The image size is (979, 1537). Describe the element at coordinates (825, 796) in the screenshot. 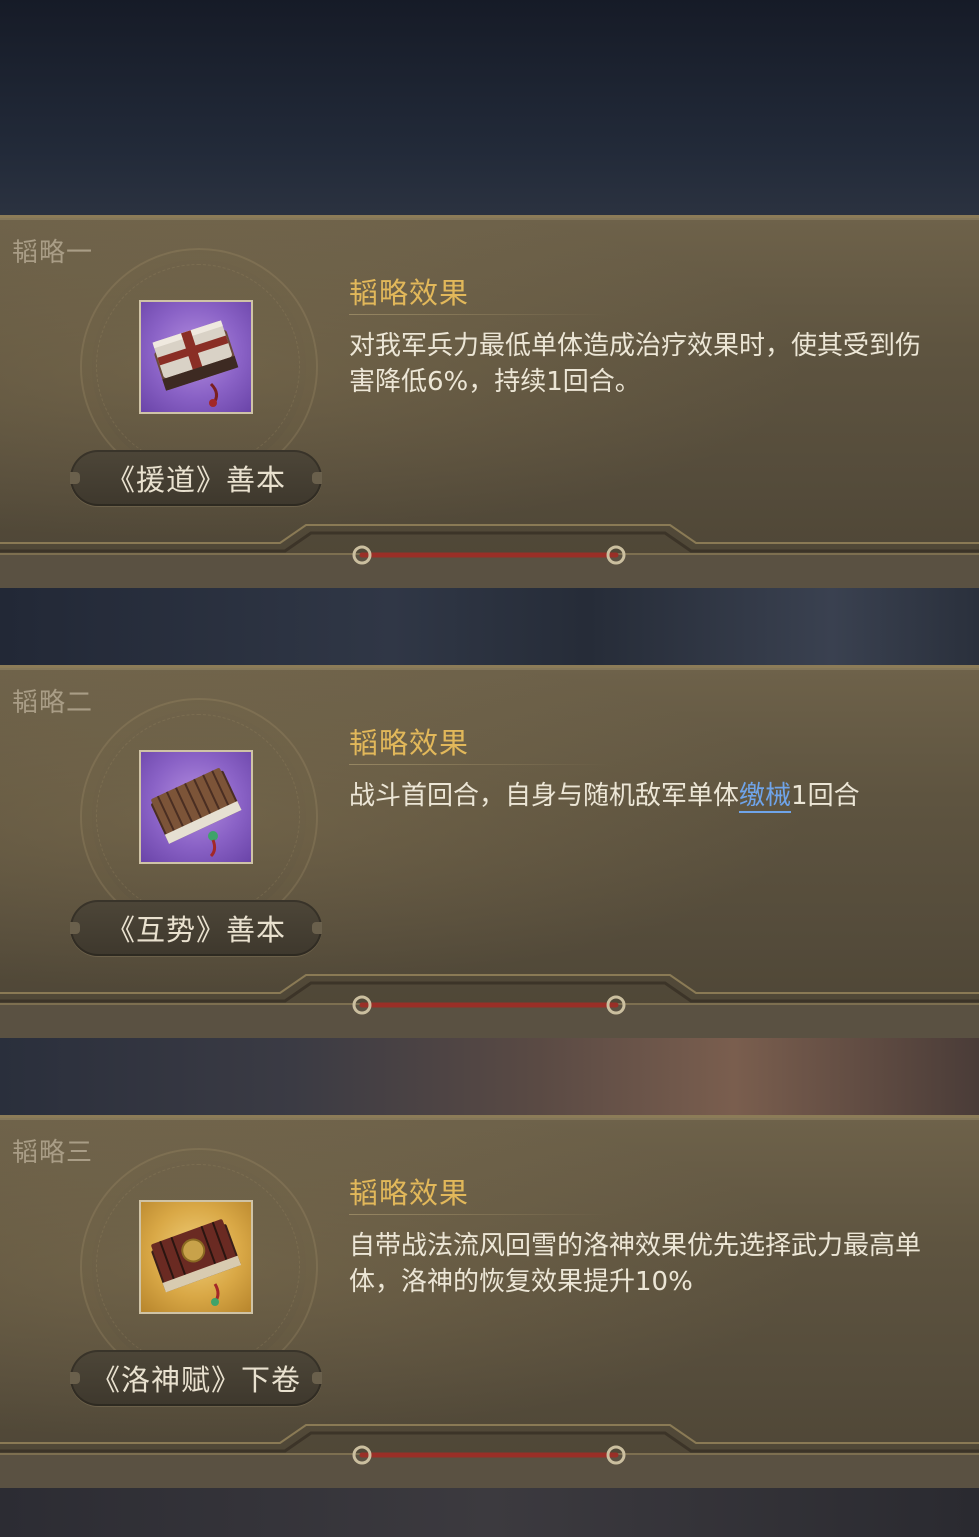

I see `effect-text-after: 1回合` at that location.